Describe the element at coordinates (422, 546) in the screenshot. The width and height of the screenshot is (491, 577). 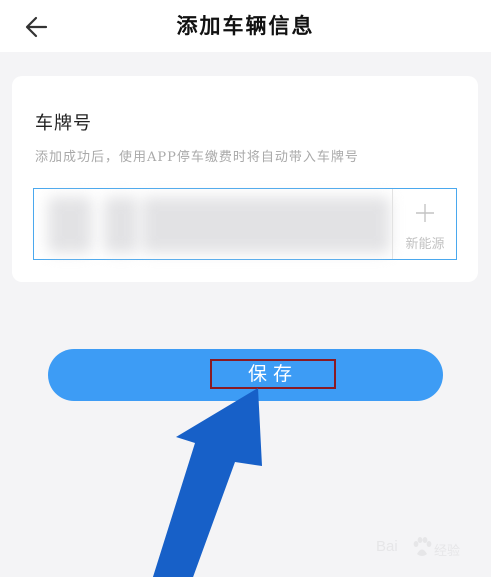
I see `baidu-paw-icon` at that location.